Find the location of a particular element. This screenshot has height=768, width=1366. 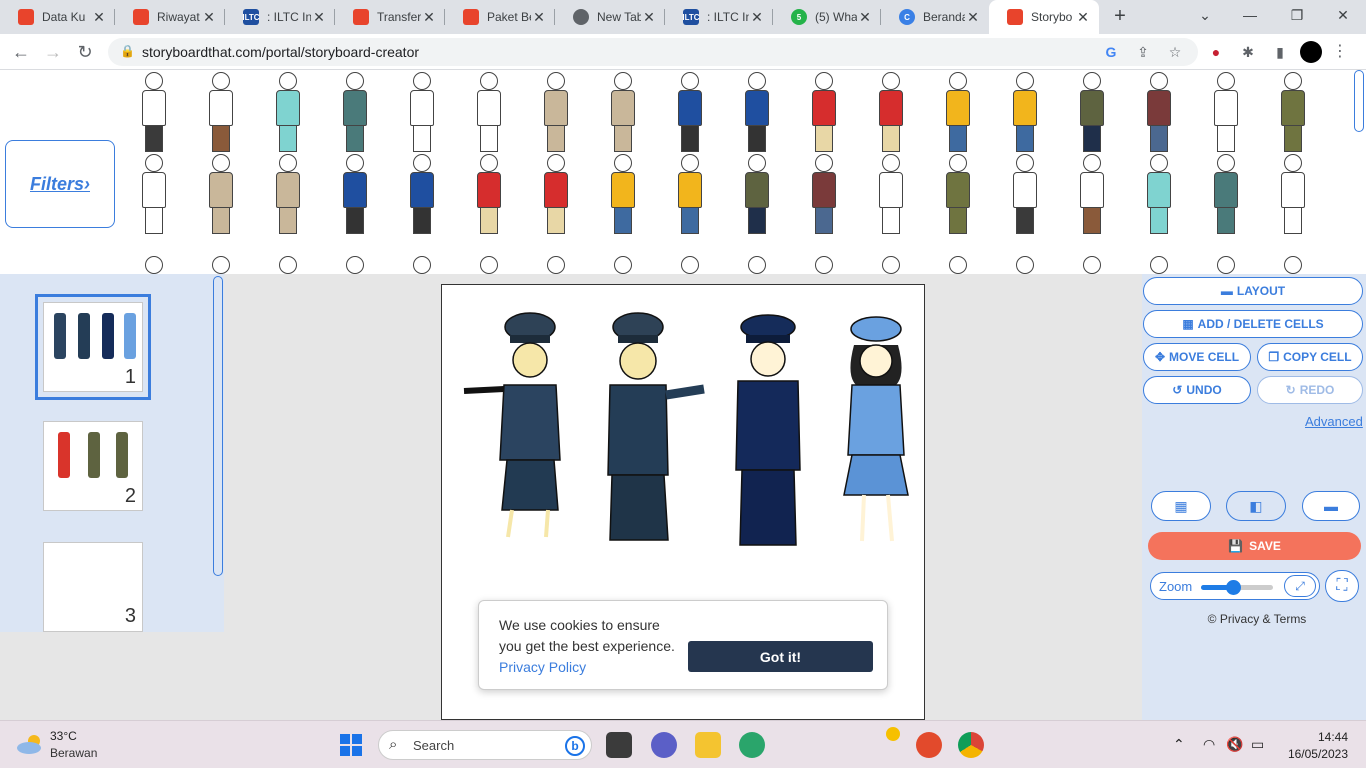

browser-tab: 5 (5) What ✕ is located at coordinates (827, 17).